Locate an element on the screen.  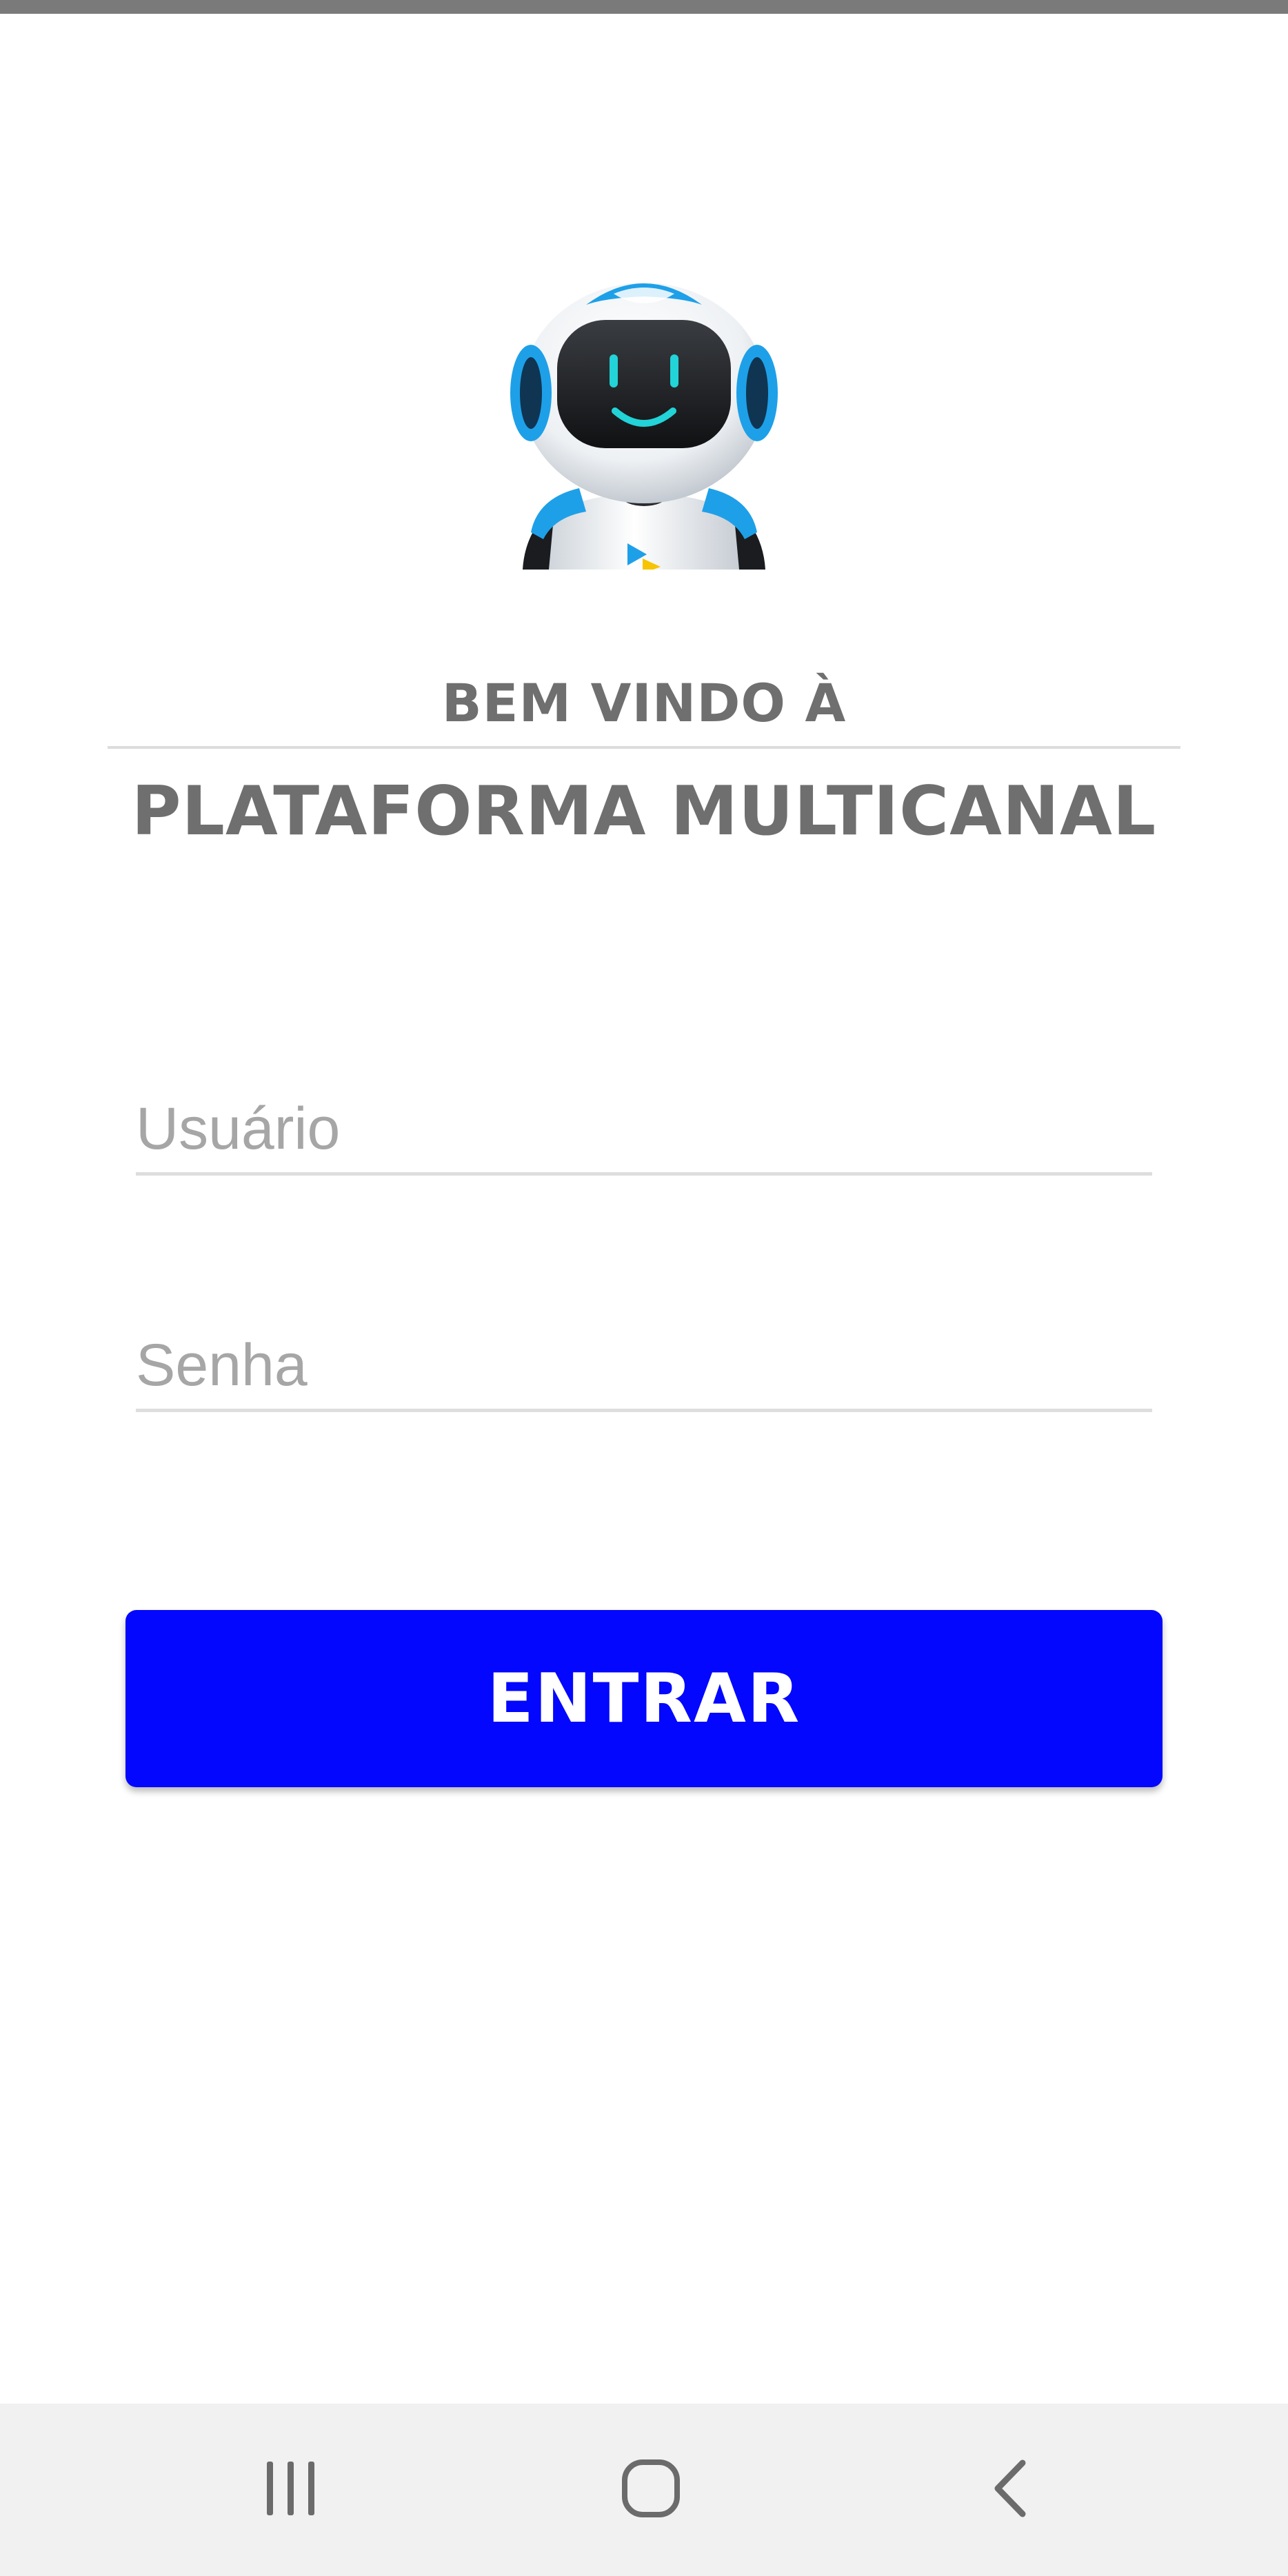
home-icon is located at coordinates (651, 2490).